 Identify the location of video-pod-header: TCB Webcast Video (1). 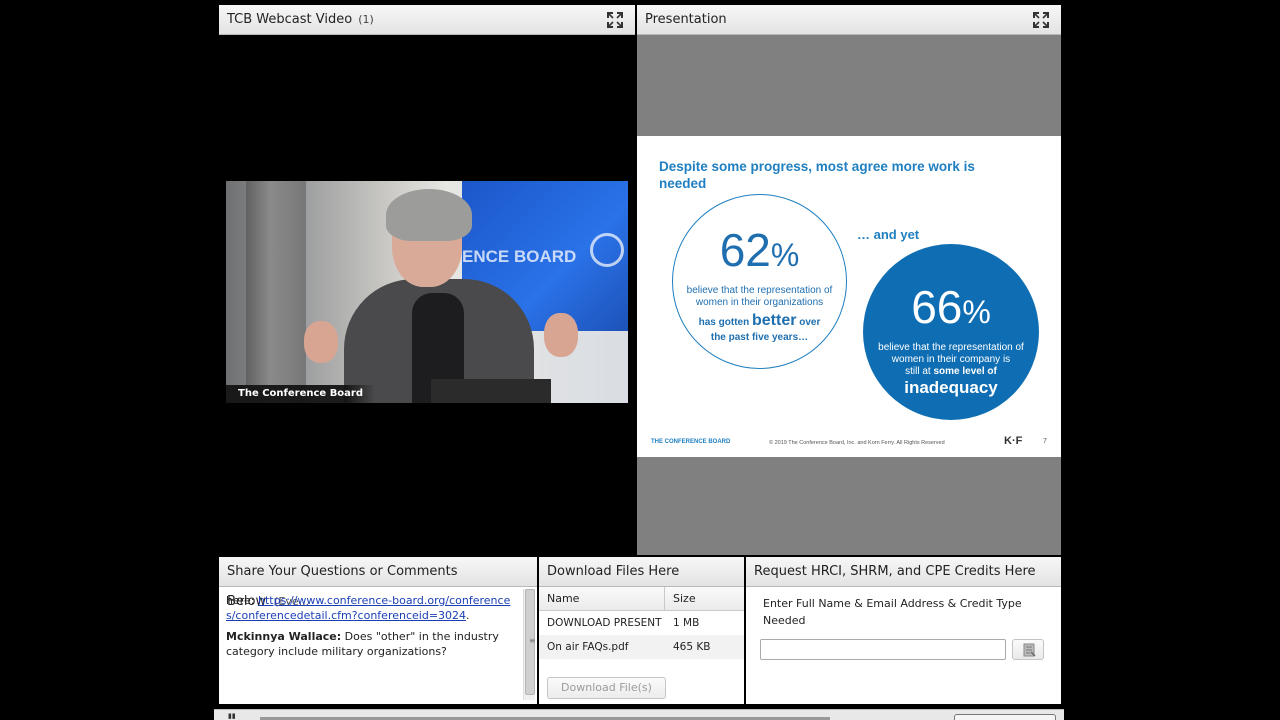
(427, 20).